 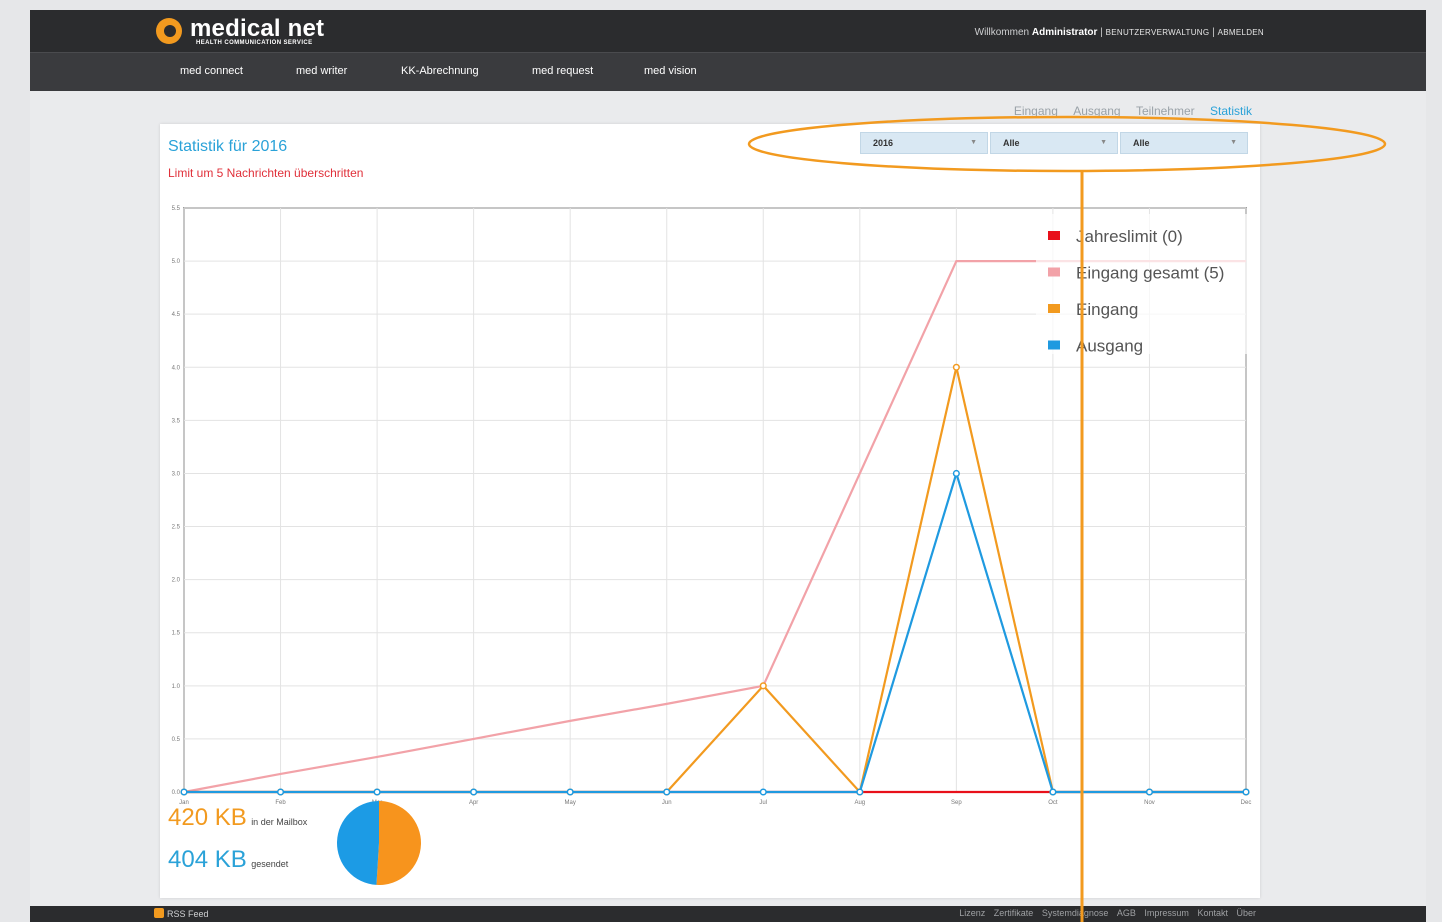 I want to click on mailbox-size: 420 KB in der Mailbox, so click(x=237, y=818).